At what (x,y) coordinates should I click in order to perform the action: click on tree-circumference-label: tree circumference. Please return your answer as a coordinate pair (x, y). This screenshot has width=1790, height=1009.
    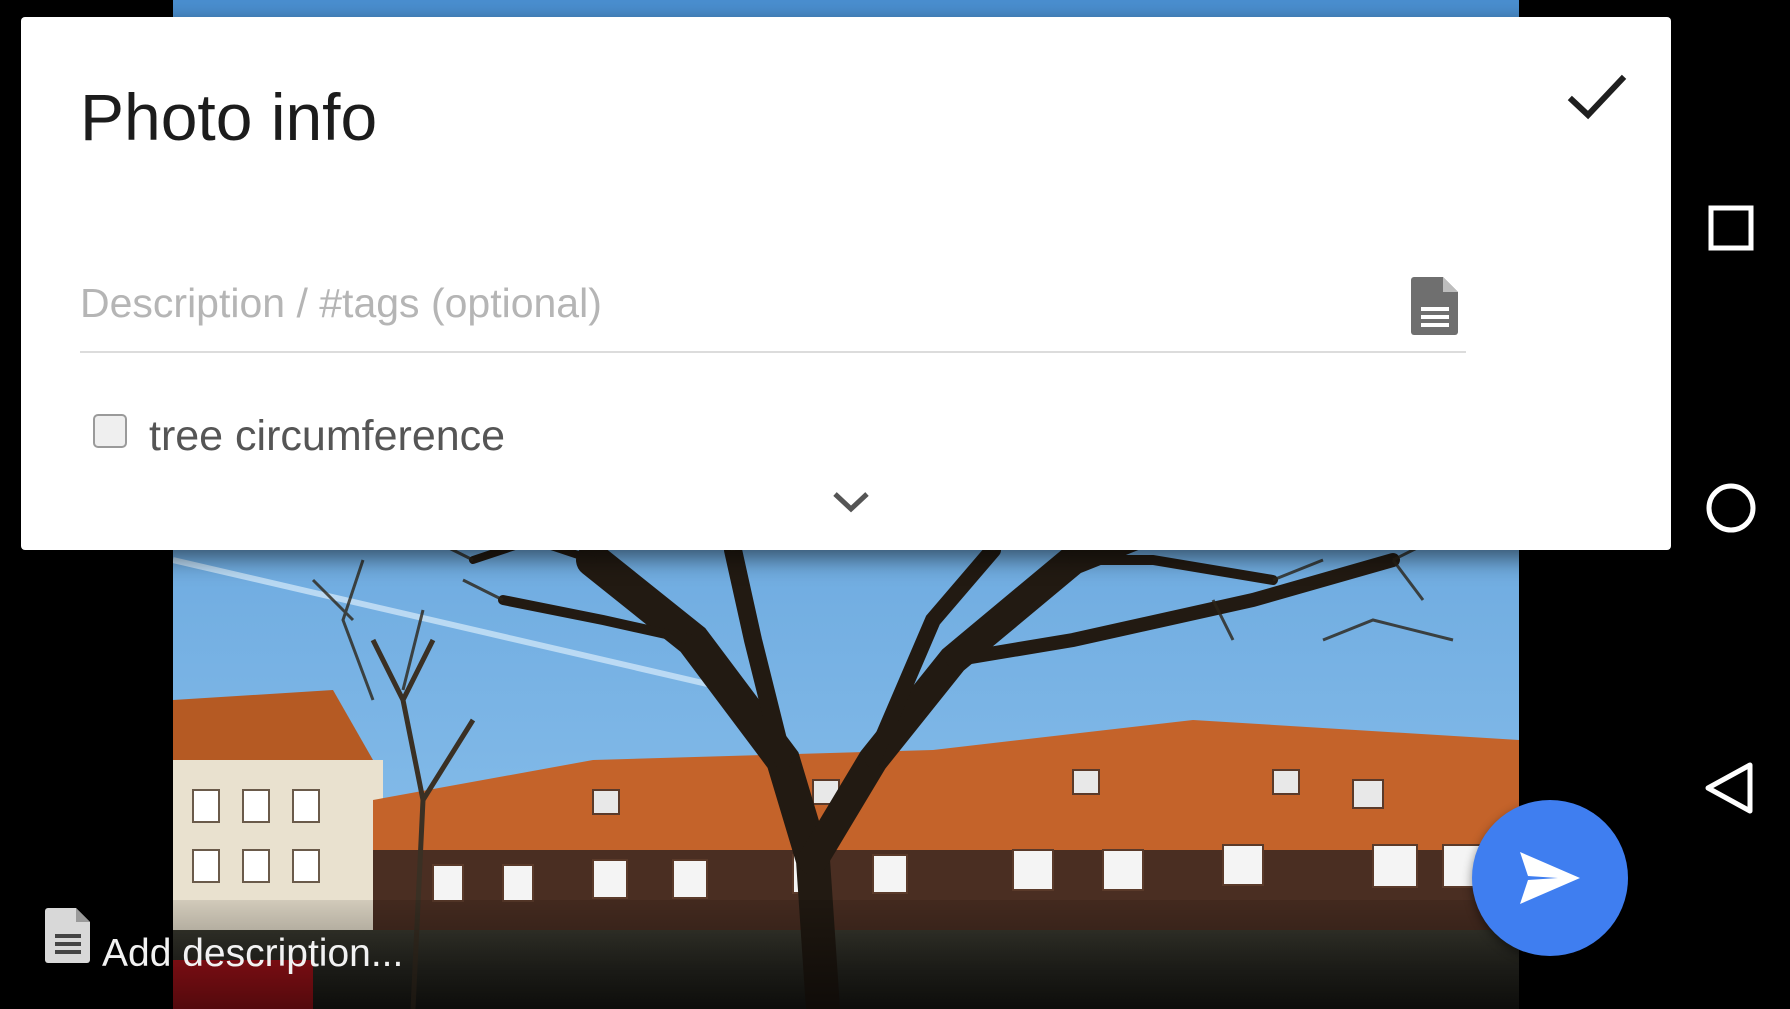
    Looking at the image, I should click on (327, 435).